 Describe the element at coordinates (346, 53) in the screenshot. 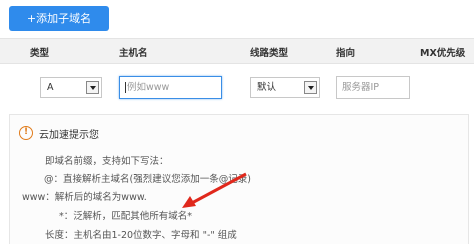

I see `header-target: 指向` at that location.